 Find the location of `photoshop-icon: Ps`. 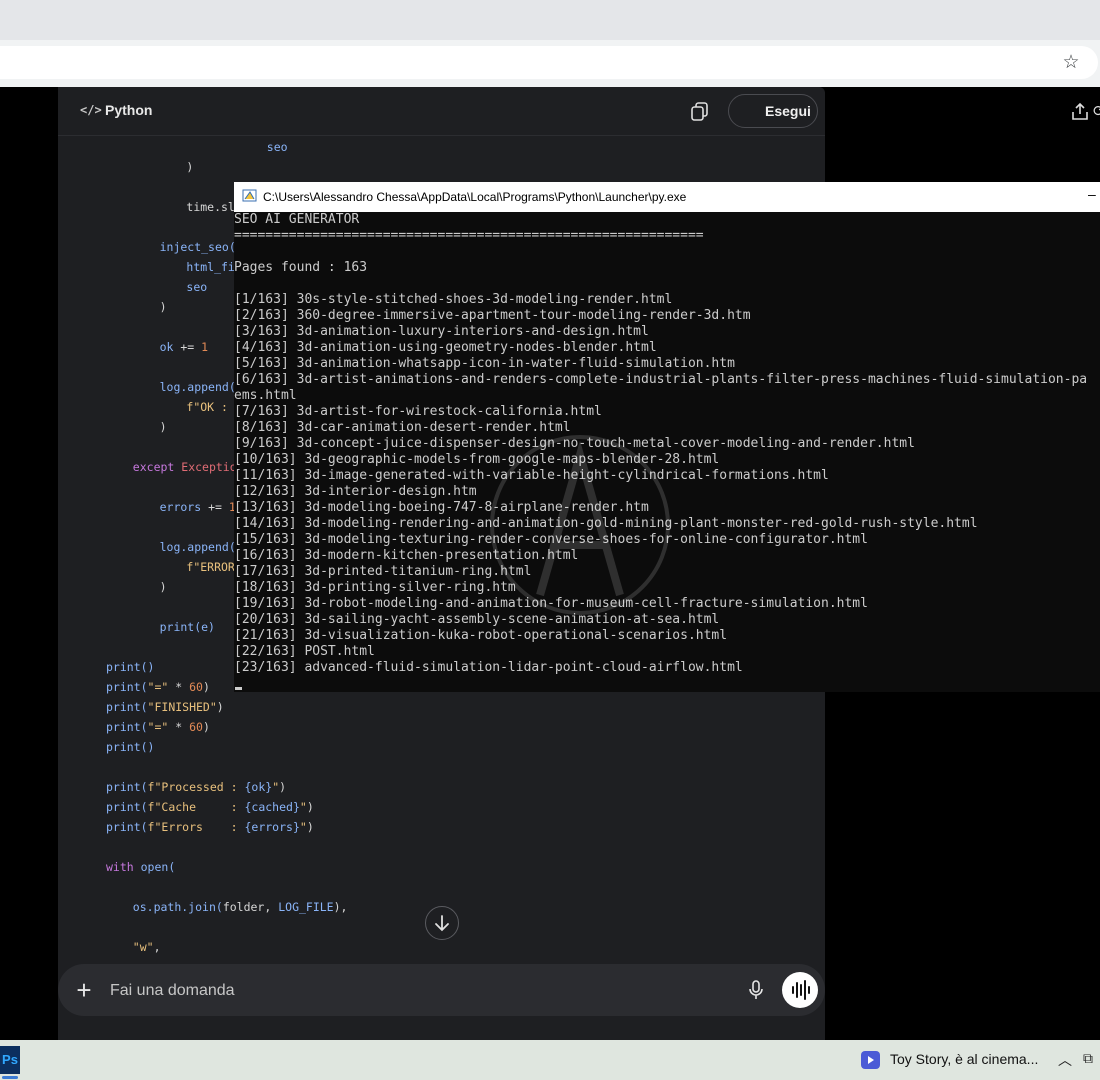

photoshop-icon: Ps is located at coordinates (10, 1060).